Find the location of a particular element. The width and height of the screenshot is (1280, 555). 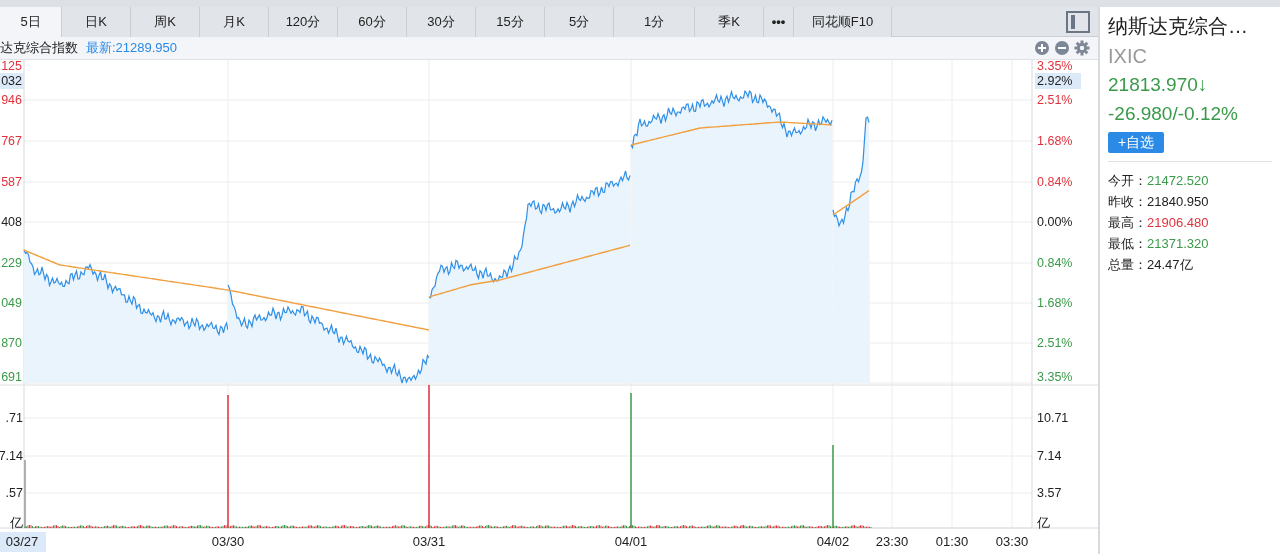

period-tab: 月K is located at coordinates (234, 22).